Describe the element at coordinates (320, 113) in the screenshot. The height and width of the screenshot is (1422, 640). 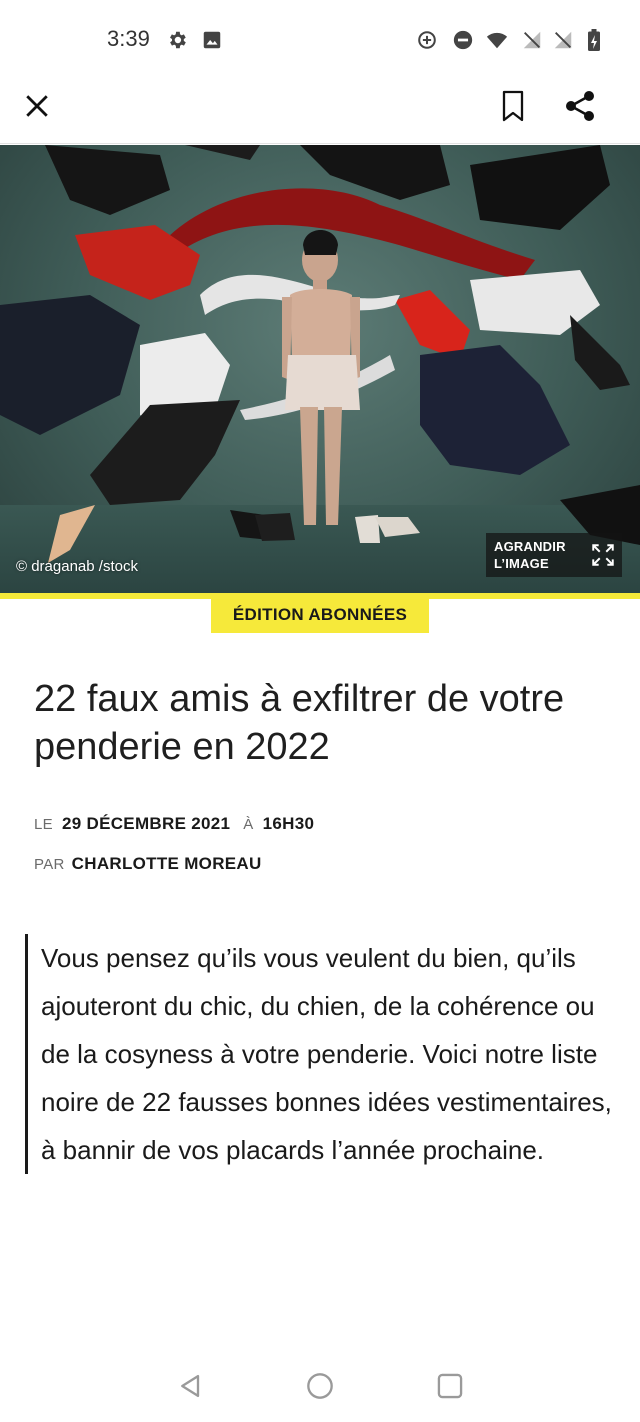
I see `app-bar` at that location.